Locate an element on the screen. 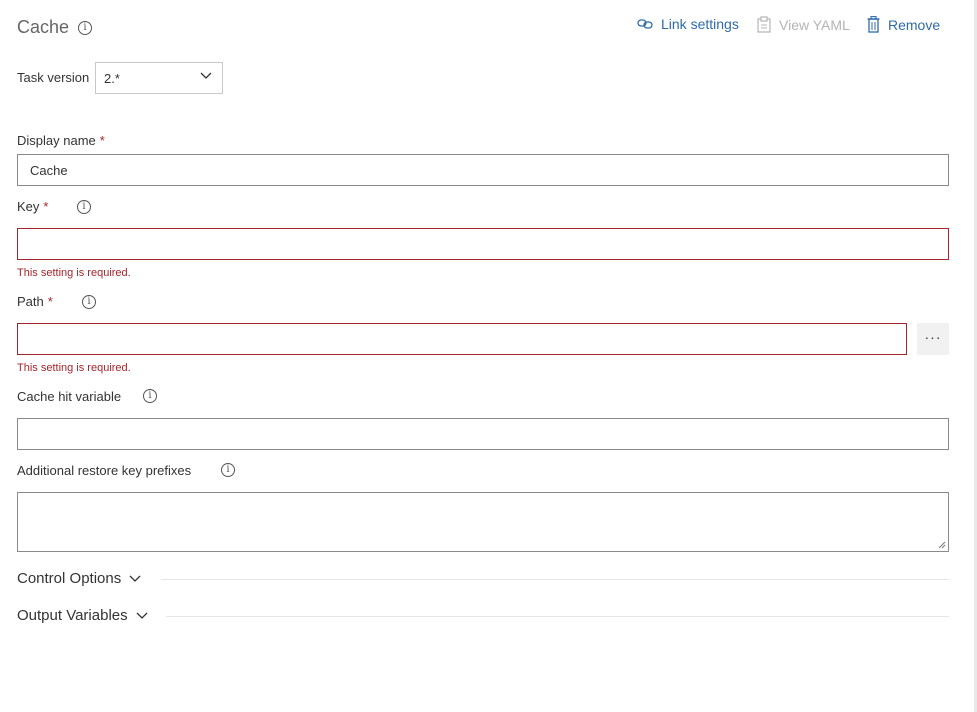  output-variables-toggle: Output Variables is located at coordinates (82, 615).